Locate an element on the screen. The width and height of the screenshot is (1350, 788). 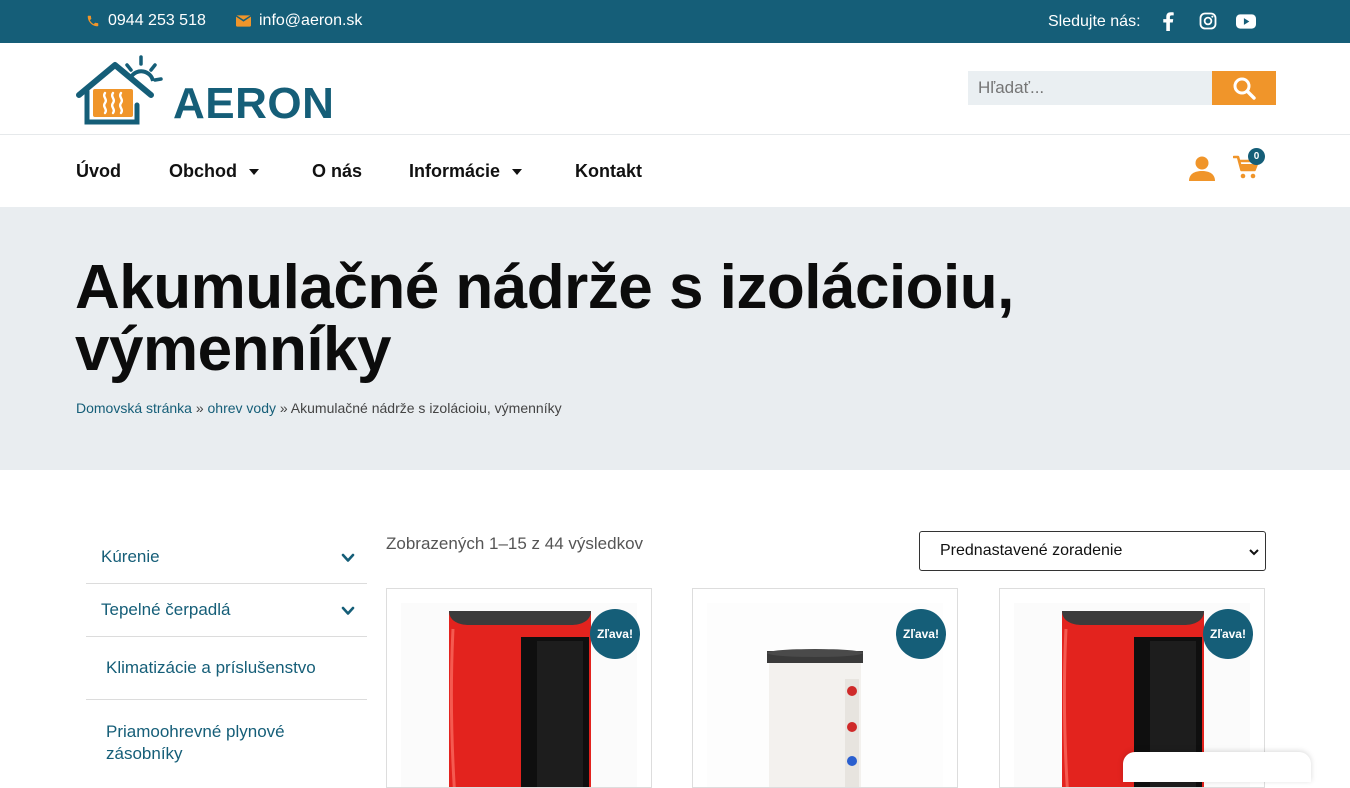
sidebar-item-kurenie: Kúrenie is located at coordinates (226, 557).